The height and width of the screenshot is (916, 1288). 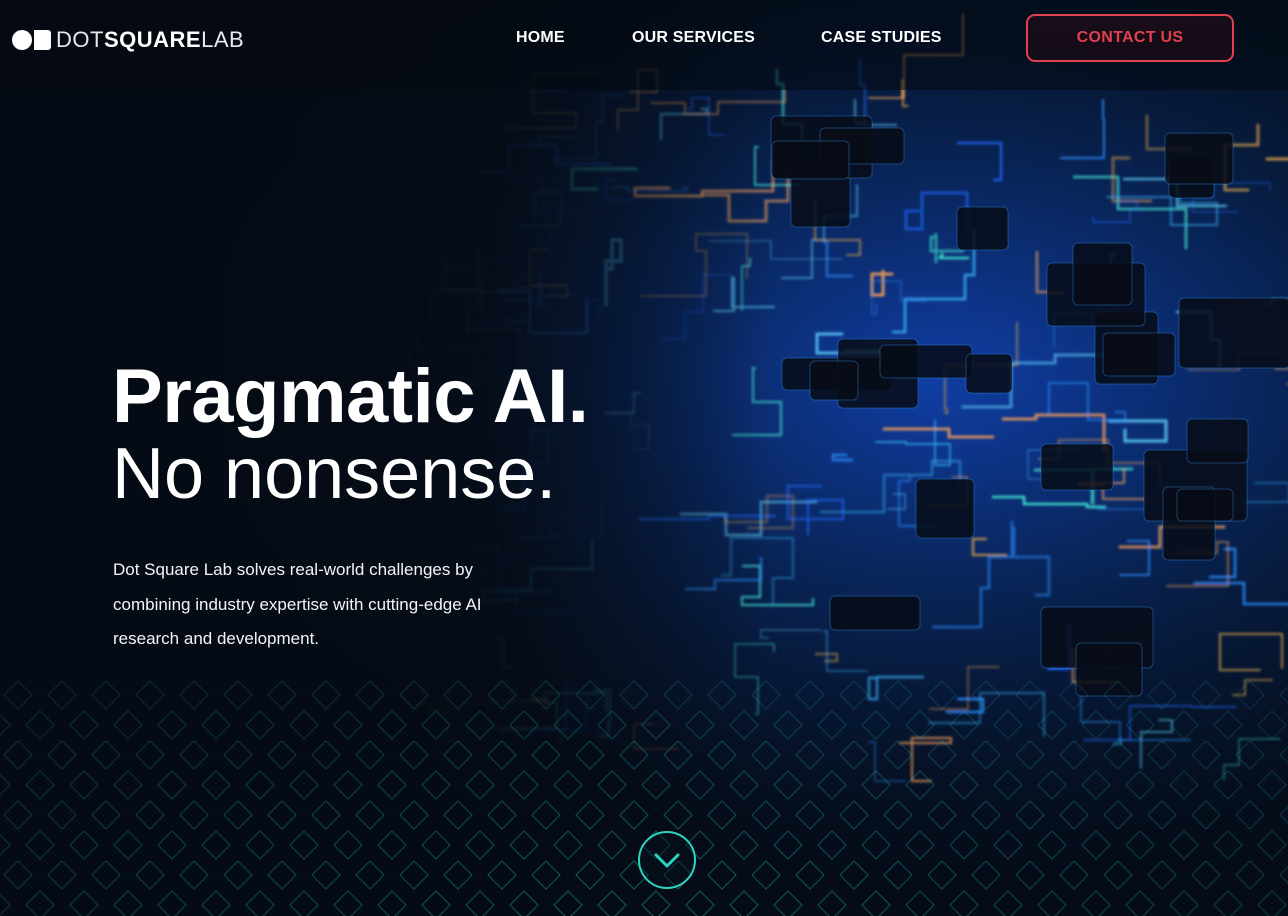 I want to click on nav-case-studies: CASE STUDIES, so click(x=881, y=38).